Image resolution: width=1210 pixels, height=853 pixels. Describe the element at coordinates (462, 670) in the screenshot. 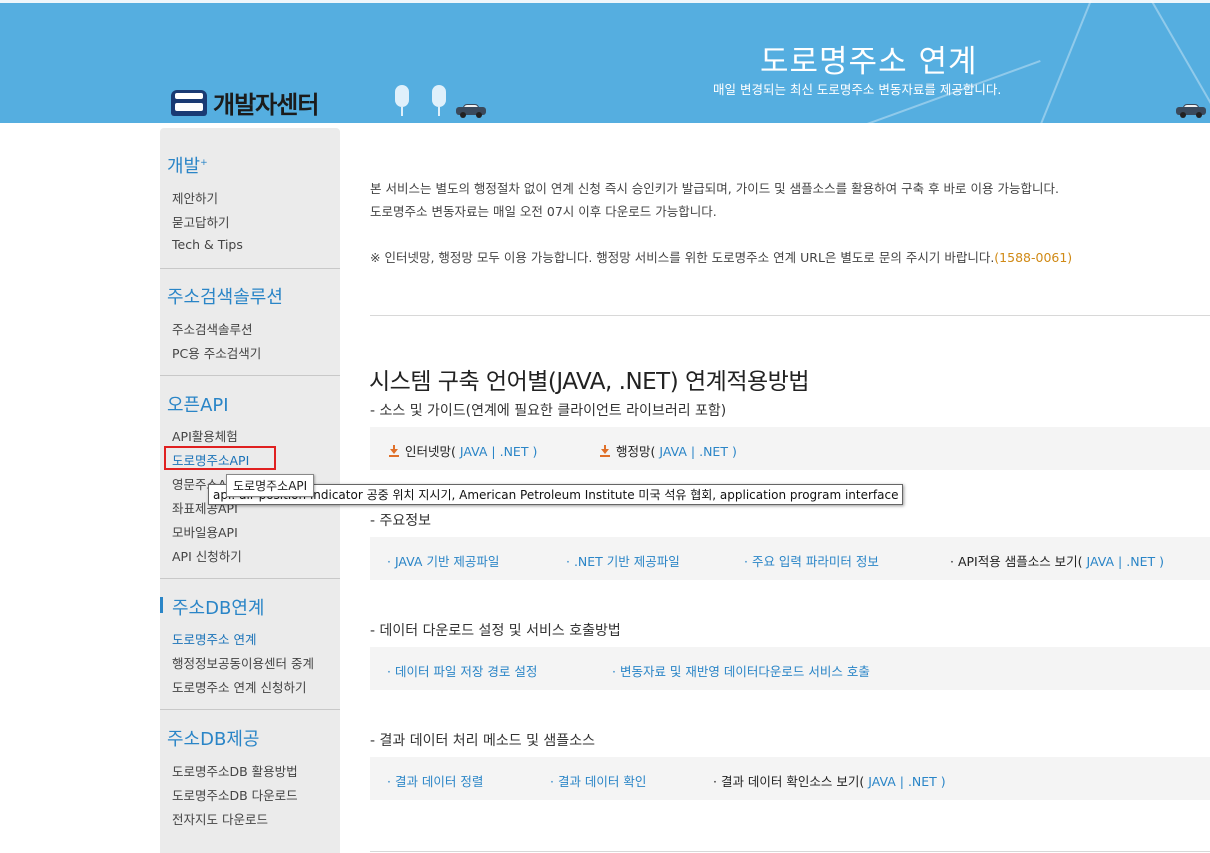

I see `save-path-link: · 데이터 파일 저장 경로 설정` at that location.